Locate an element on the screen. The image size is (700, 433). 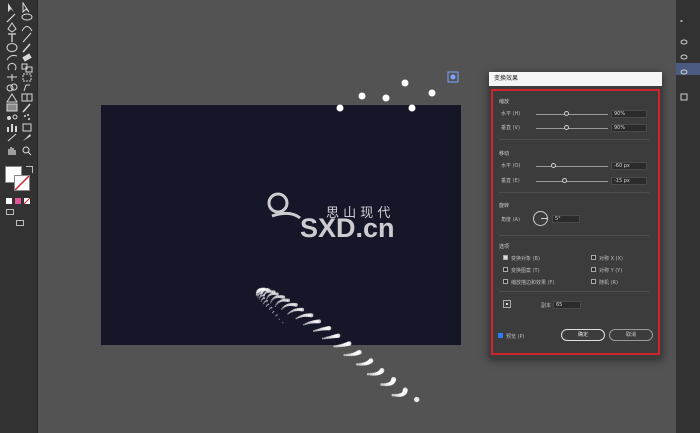
copies-label: 副本 is located at coordinates (546, 306).